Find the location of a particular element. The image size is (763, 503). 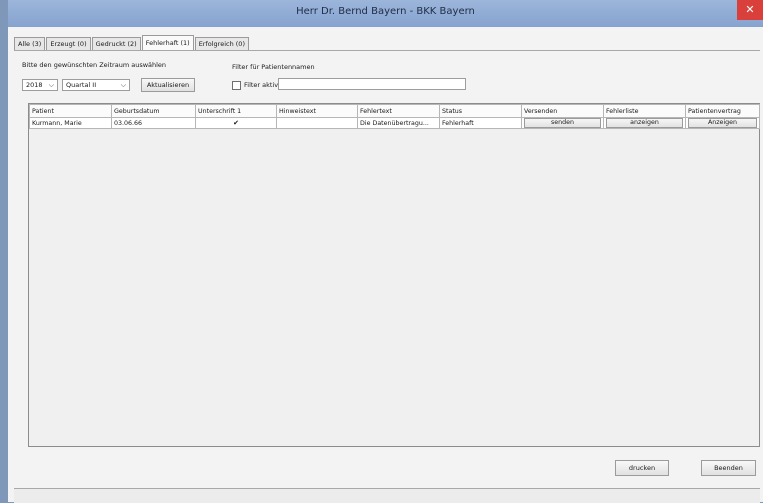

year-select: 2018 ⌵ is located at coordinates (40, 85).